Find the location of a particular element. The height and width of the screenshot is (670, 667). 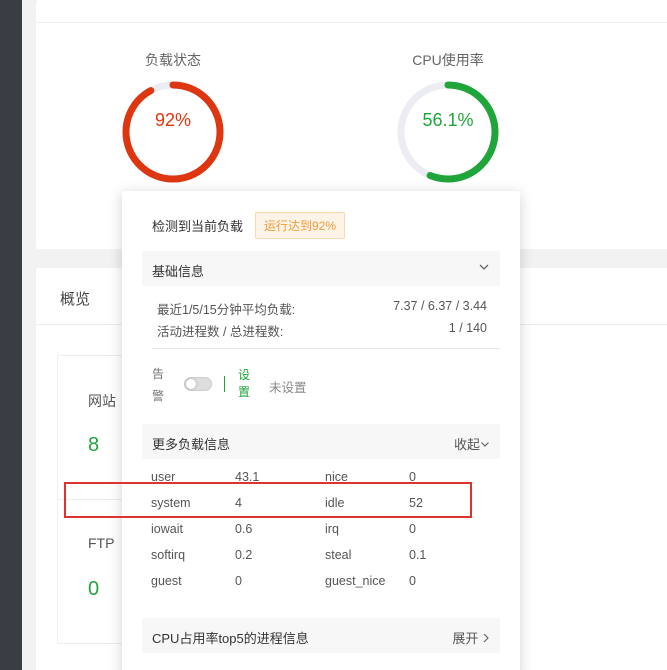

metric-name: irq is located at coordinates (332, 529).